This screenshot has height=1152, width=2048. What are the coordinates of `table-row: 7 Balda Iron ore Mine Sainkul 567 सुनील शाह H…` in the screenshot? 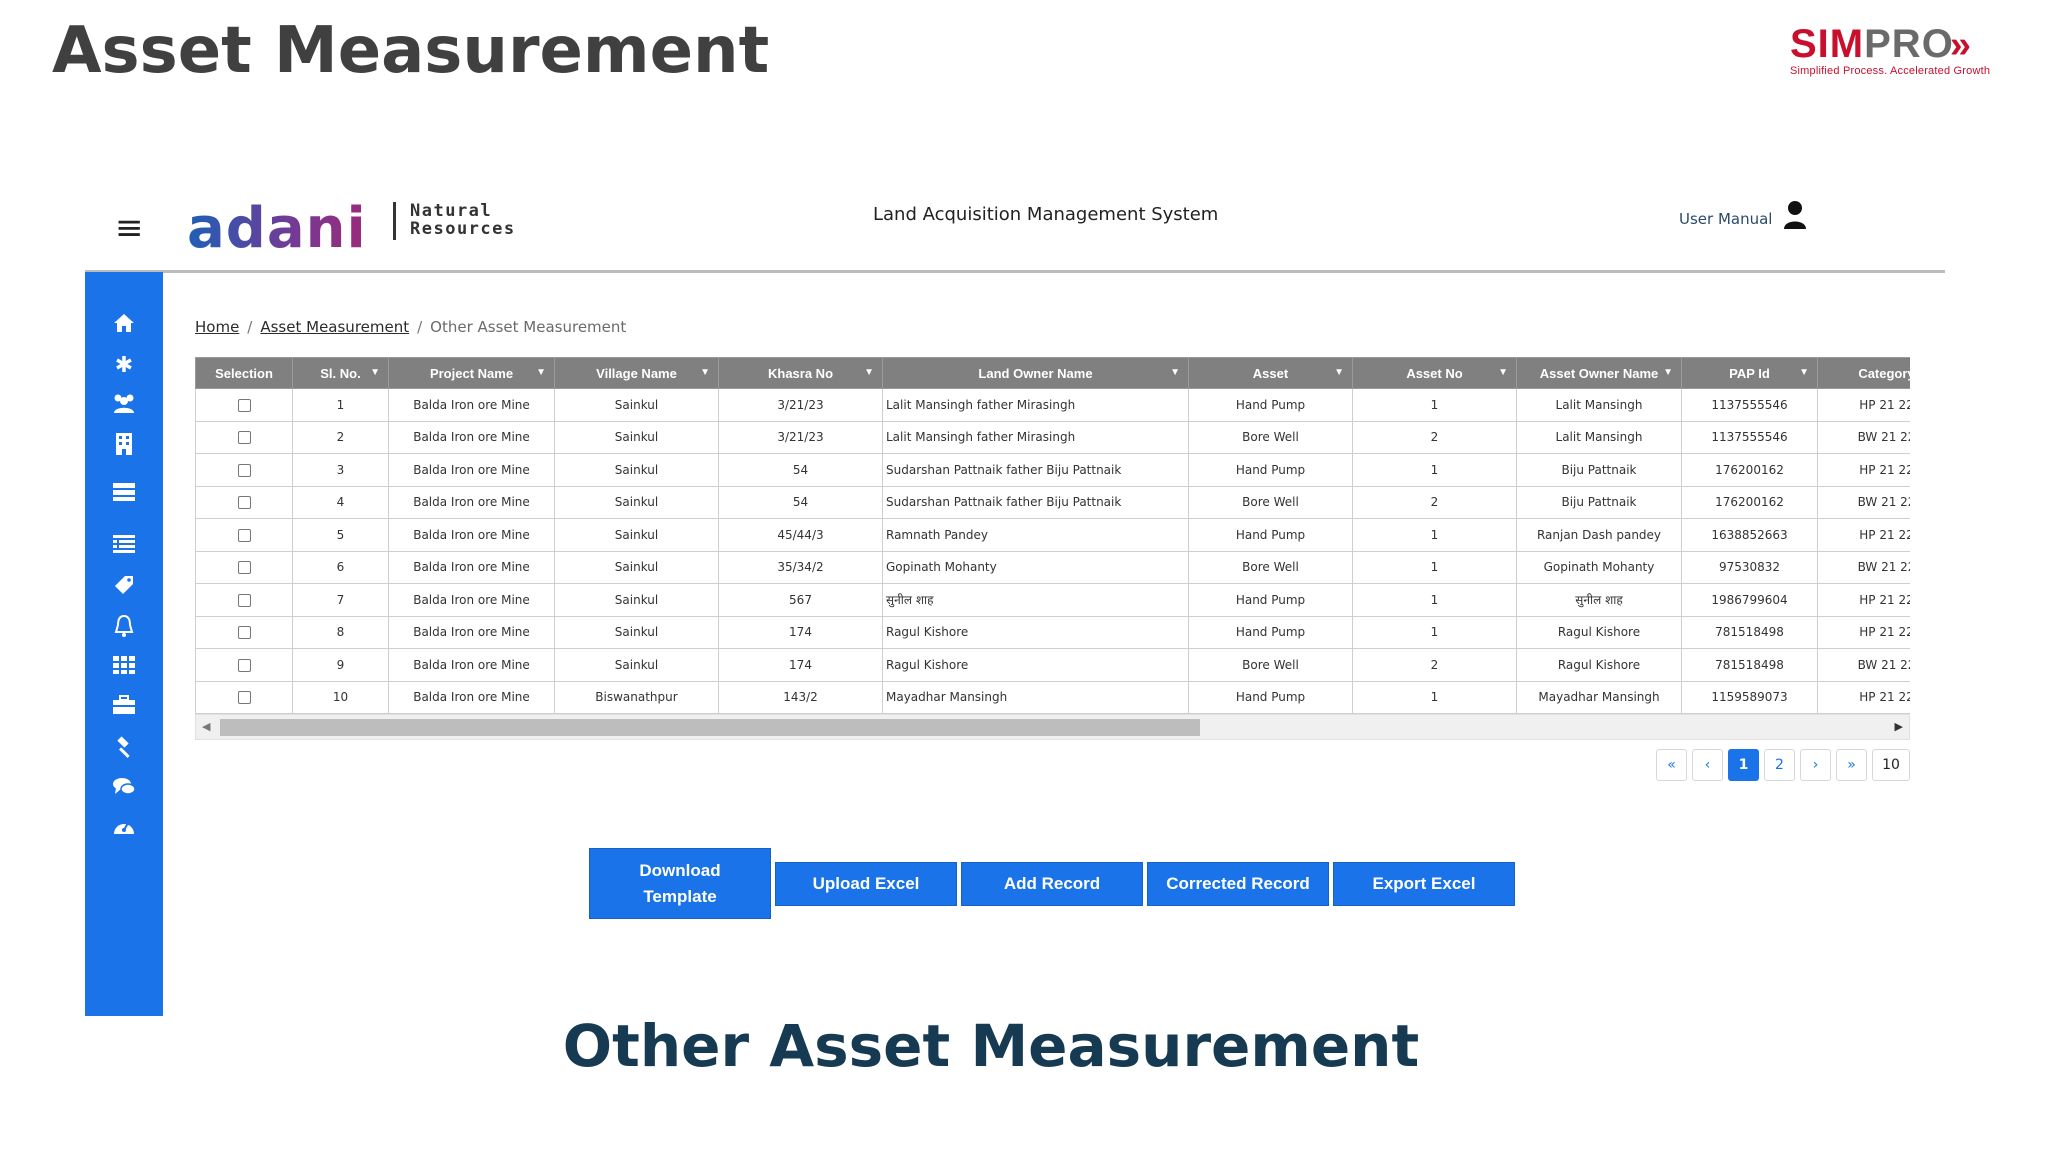 It's located at (1052, 600).